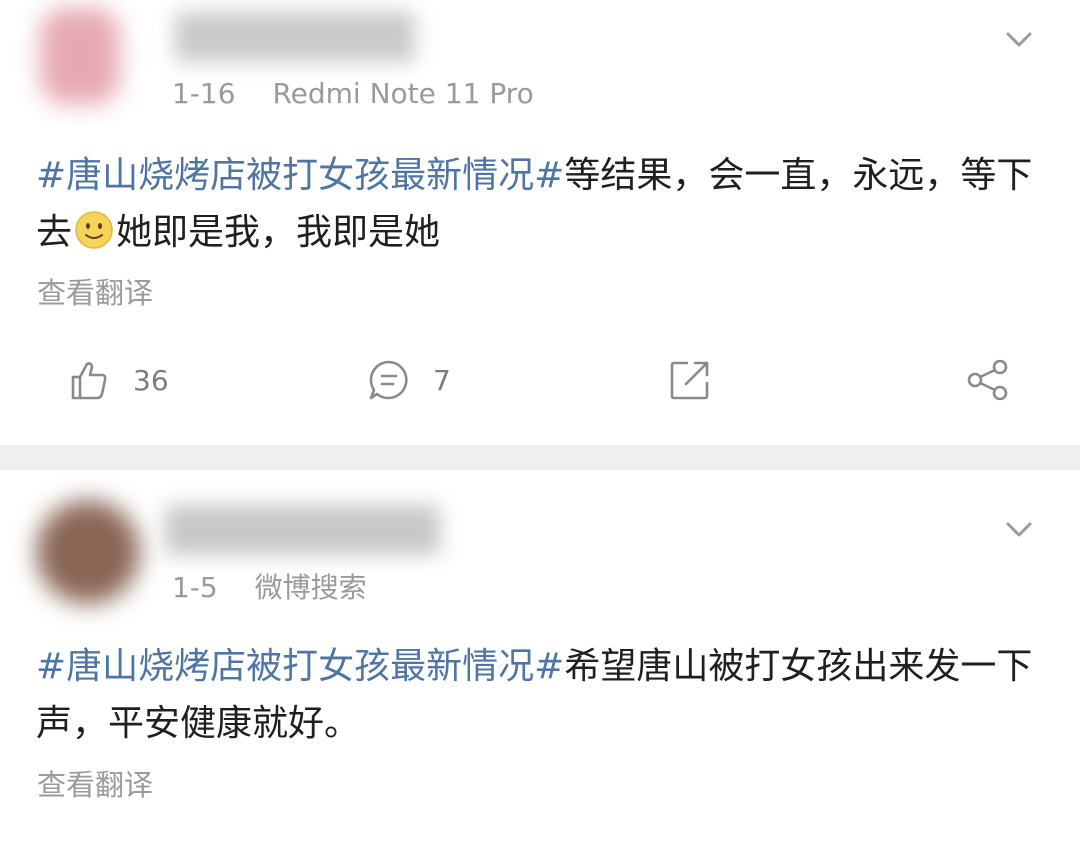 The image size is (1080, 848). I want to click on comment-meta: 1-16 Redmi Note 11 Pro, so click(353, 93).